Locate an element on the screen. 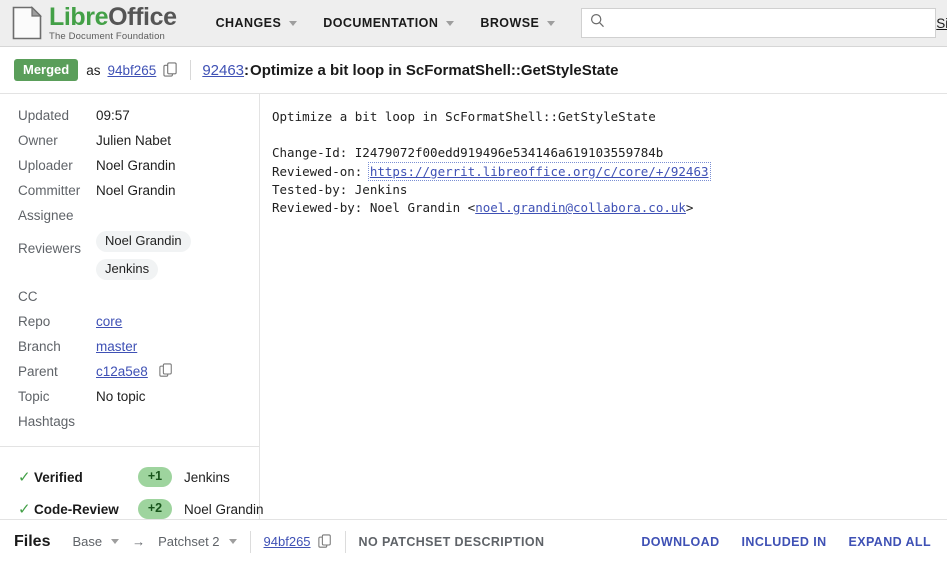 The height and width of the screenshot is (564, 947). nav-item-documentation-label: DOCUMENTATION is located at coordinates (381, 23).